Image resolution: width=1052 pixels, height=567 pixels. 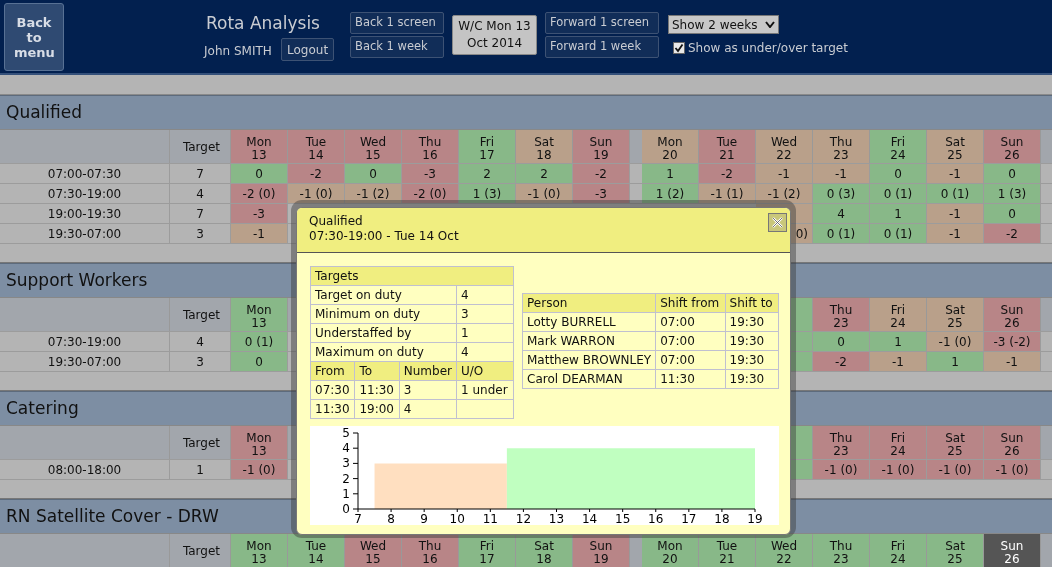 I want to click on dropdown-caret-icon, so click(x=770, y=24).